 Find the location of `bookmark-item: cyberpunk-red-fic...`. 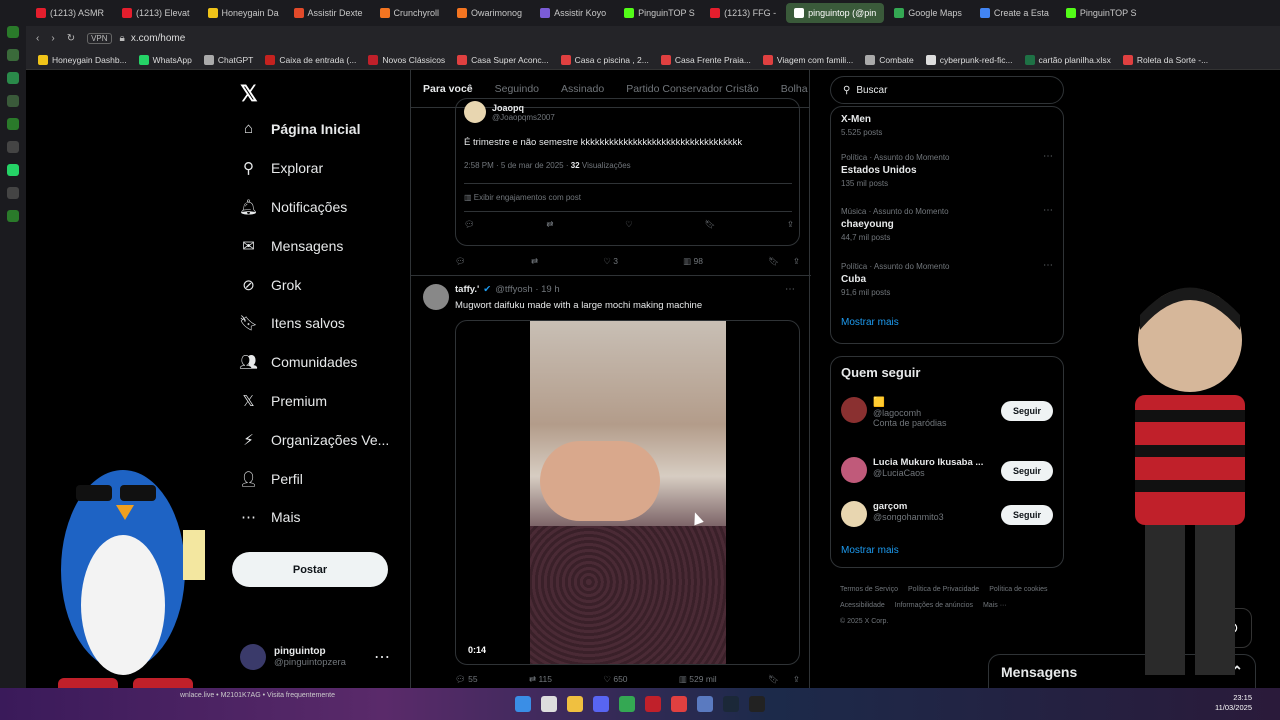

bookmark-item: cyberpunk-red-fic... is located at coordinates (969, 59).